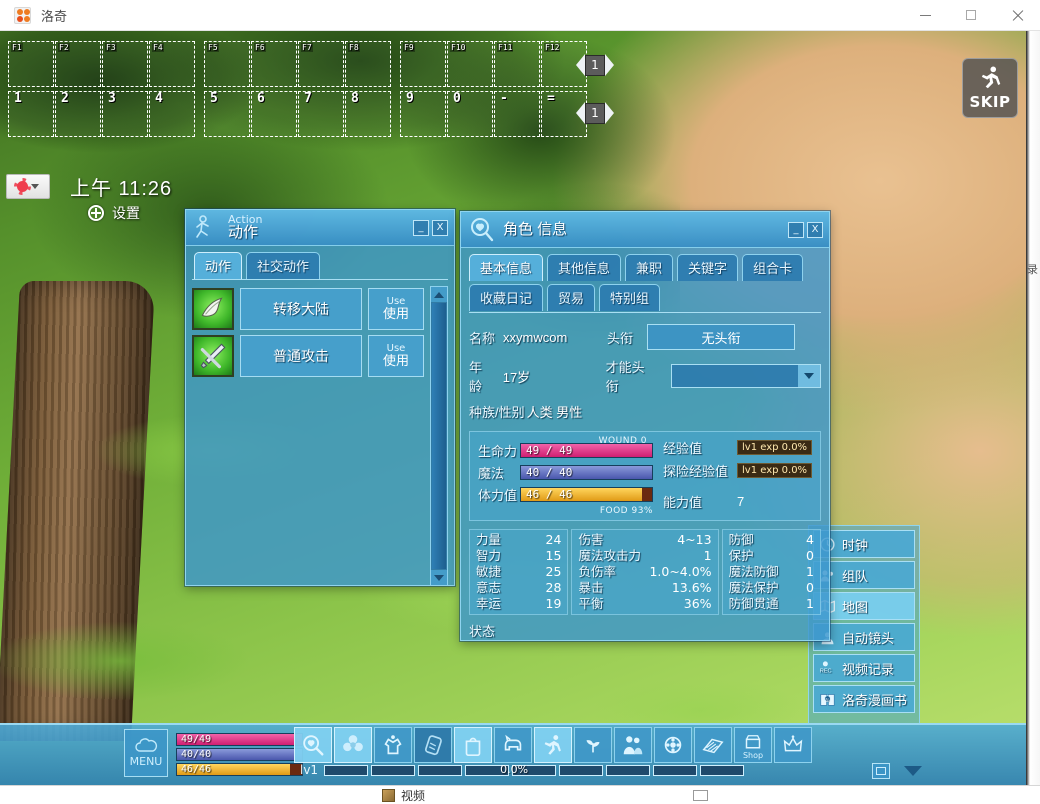 The height and width of the screenshot is (804, 1040). What do you see at coordinates (403, 795) in the screenshot?
I see `taskbar-item: 视频` at bounding box center [403, 795].